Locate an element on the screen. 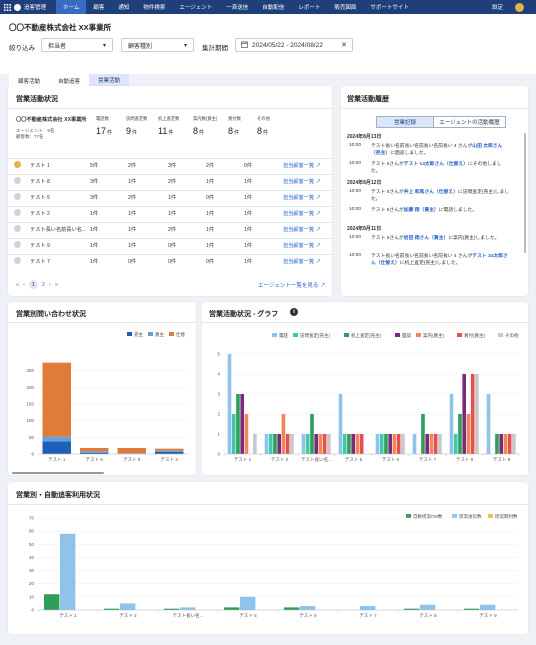 This screenshot has width=536, height=645. nav-item: レポート is located at coordinates (309, 7).